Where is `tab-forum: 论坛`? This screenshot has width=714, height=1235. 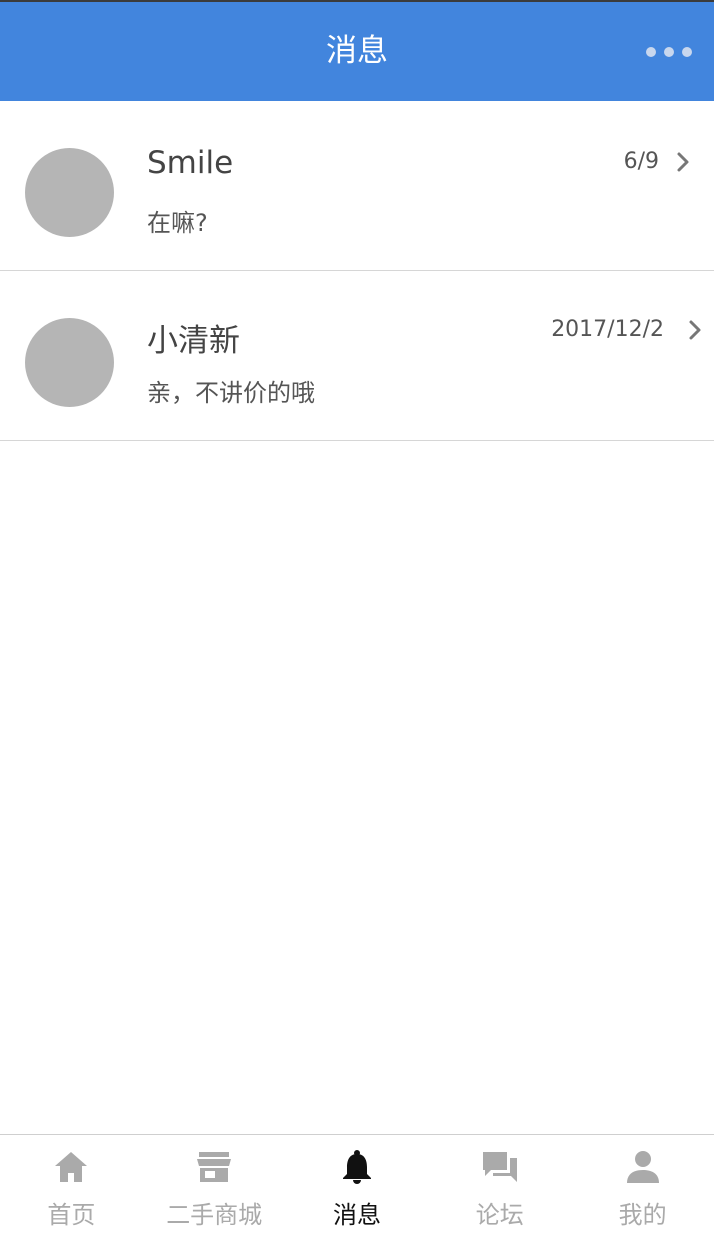
tab-forum: 论坛 is located at coordinates (499, 1185).